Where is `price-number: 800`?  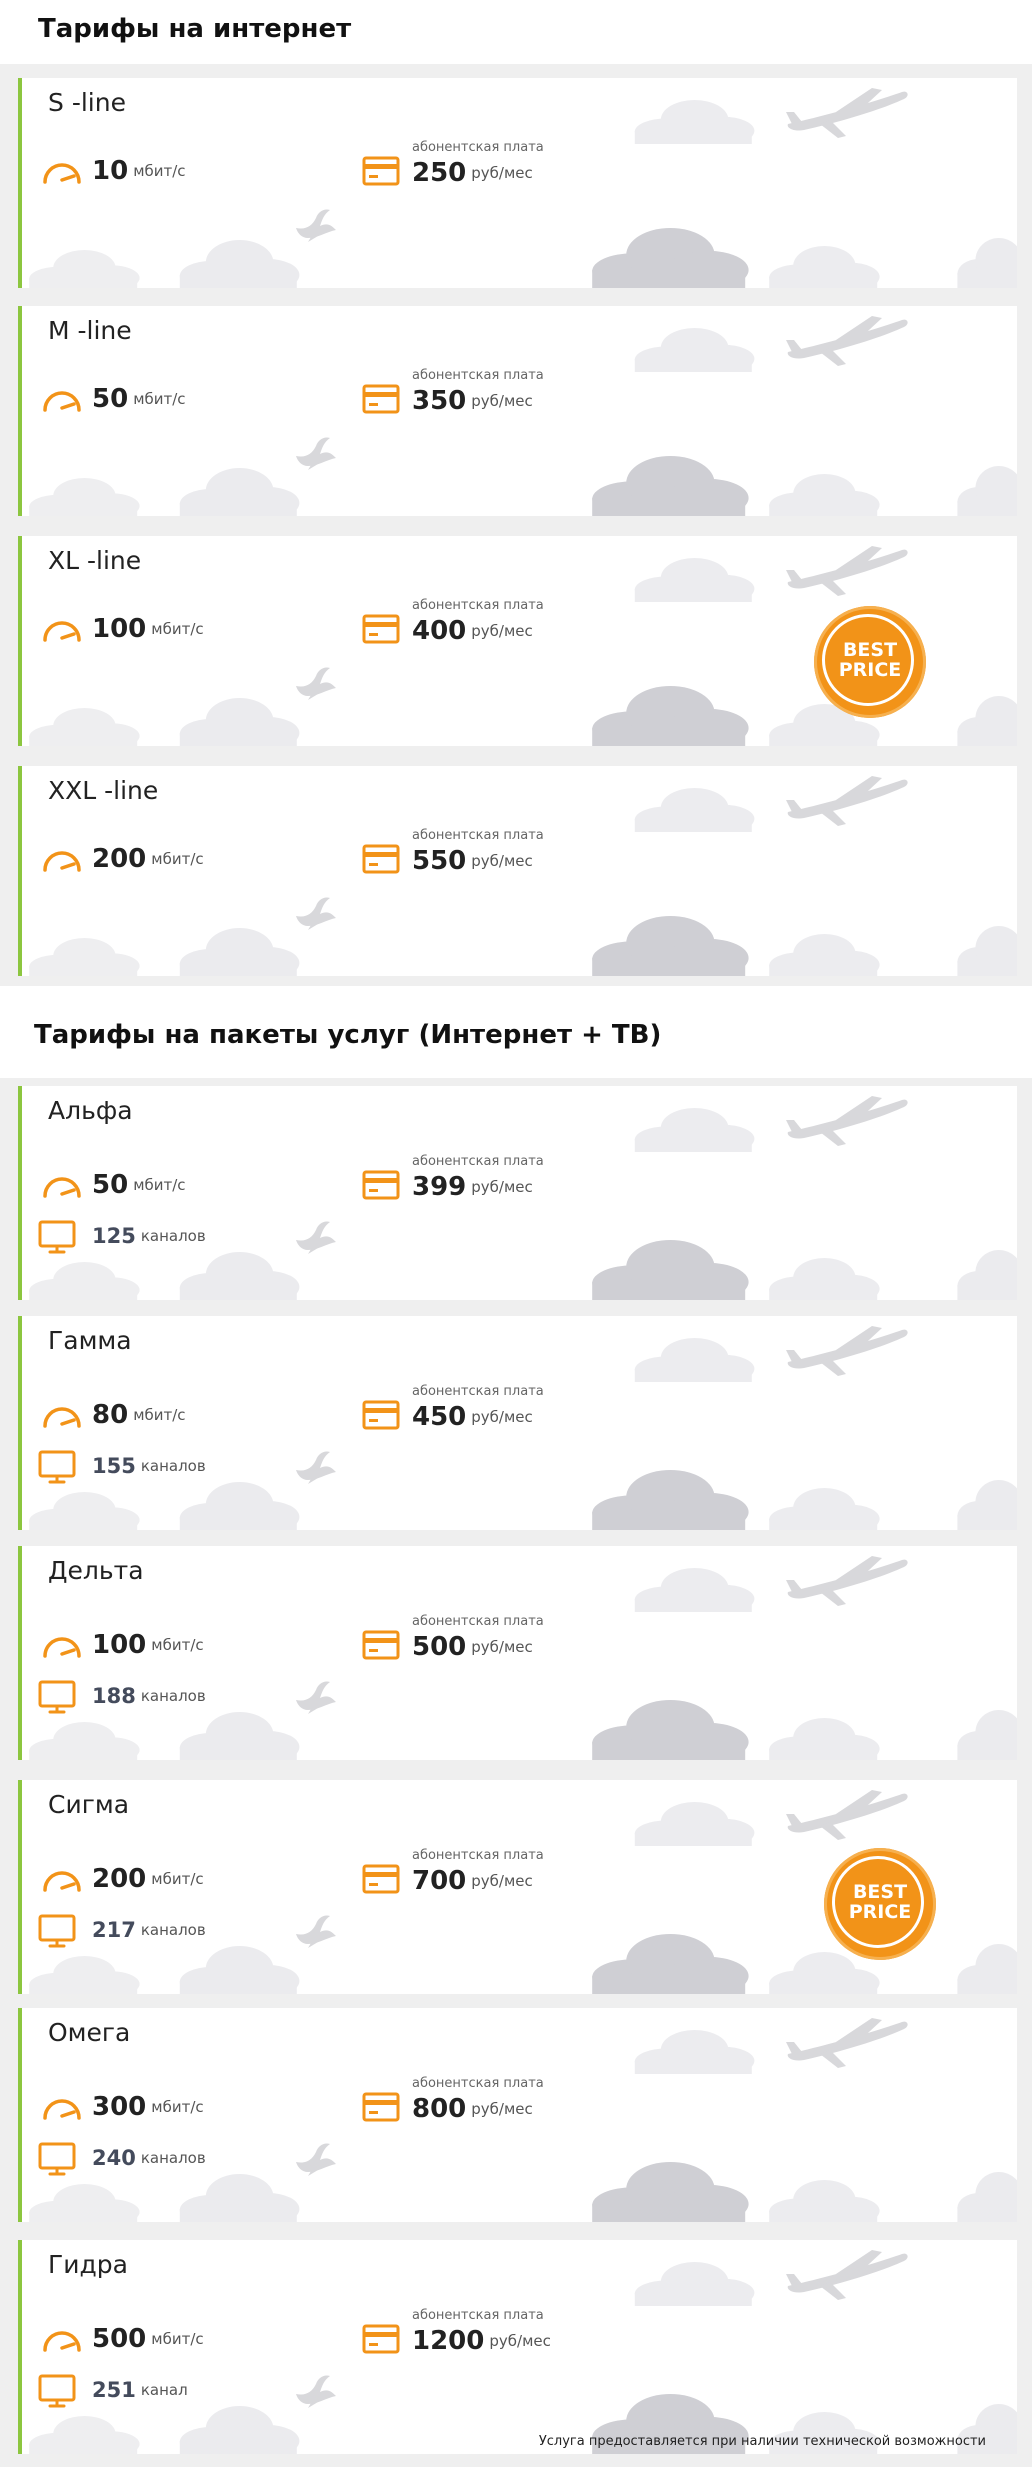
price-number: 800 is located at coordinates (439, 2109).